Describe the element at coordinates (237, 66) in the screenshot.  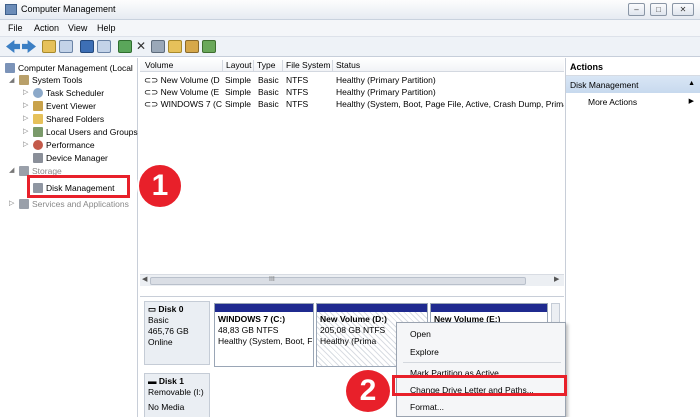
I see `column-layout: Layout` at that location.